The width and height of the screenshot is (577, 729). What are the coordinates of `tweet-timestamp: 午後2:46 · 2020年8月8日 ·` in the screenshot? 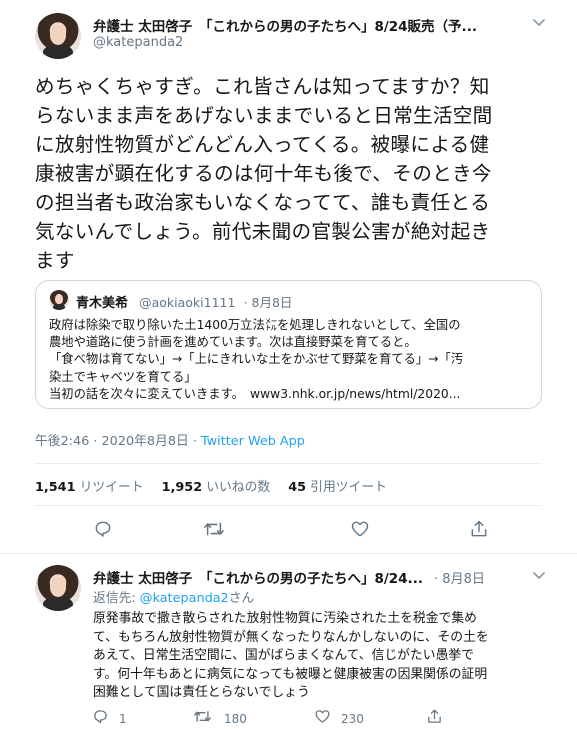 It's located at (118, 441).